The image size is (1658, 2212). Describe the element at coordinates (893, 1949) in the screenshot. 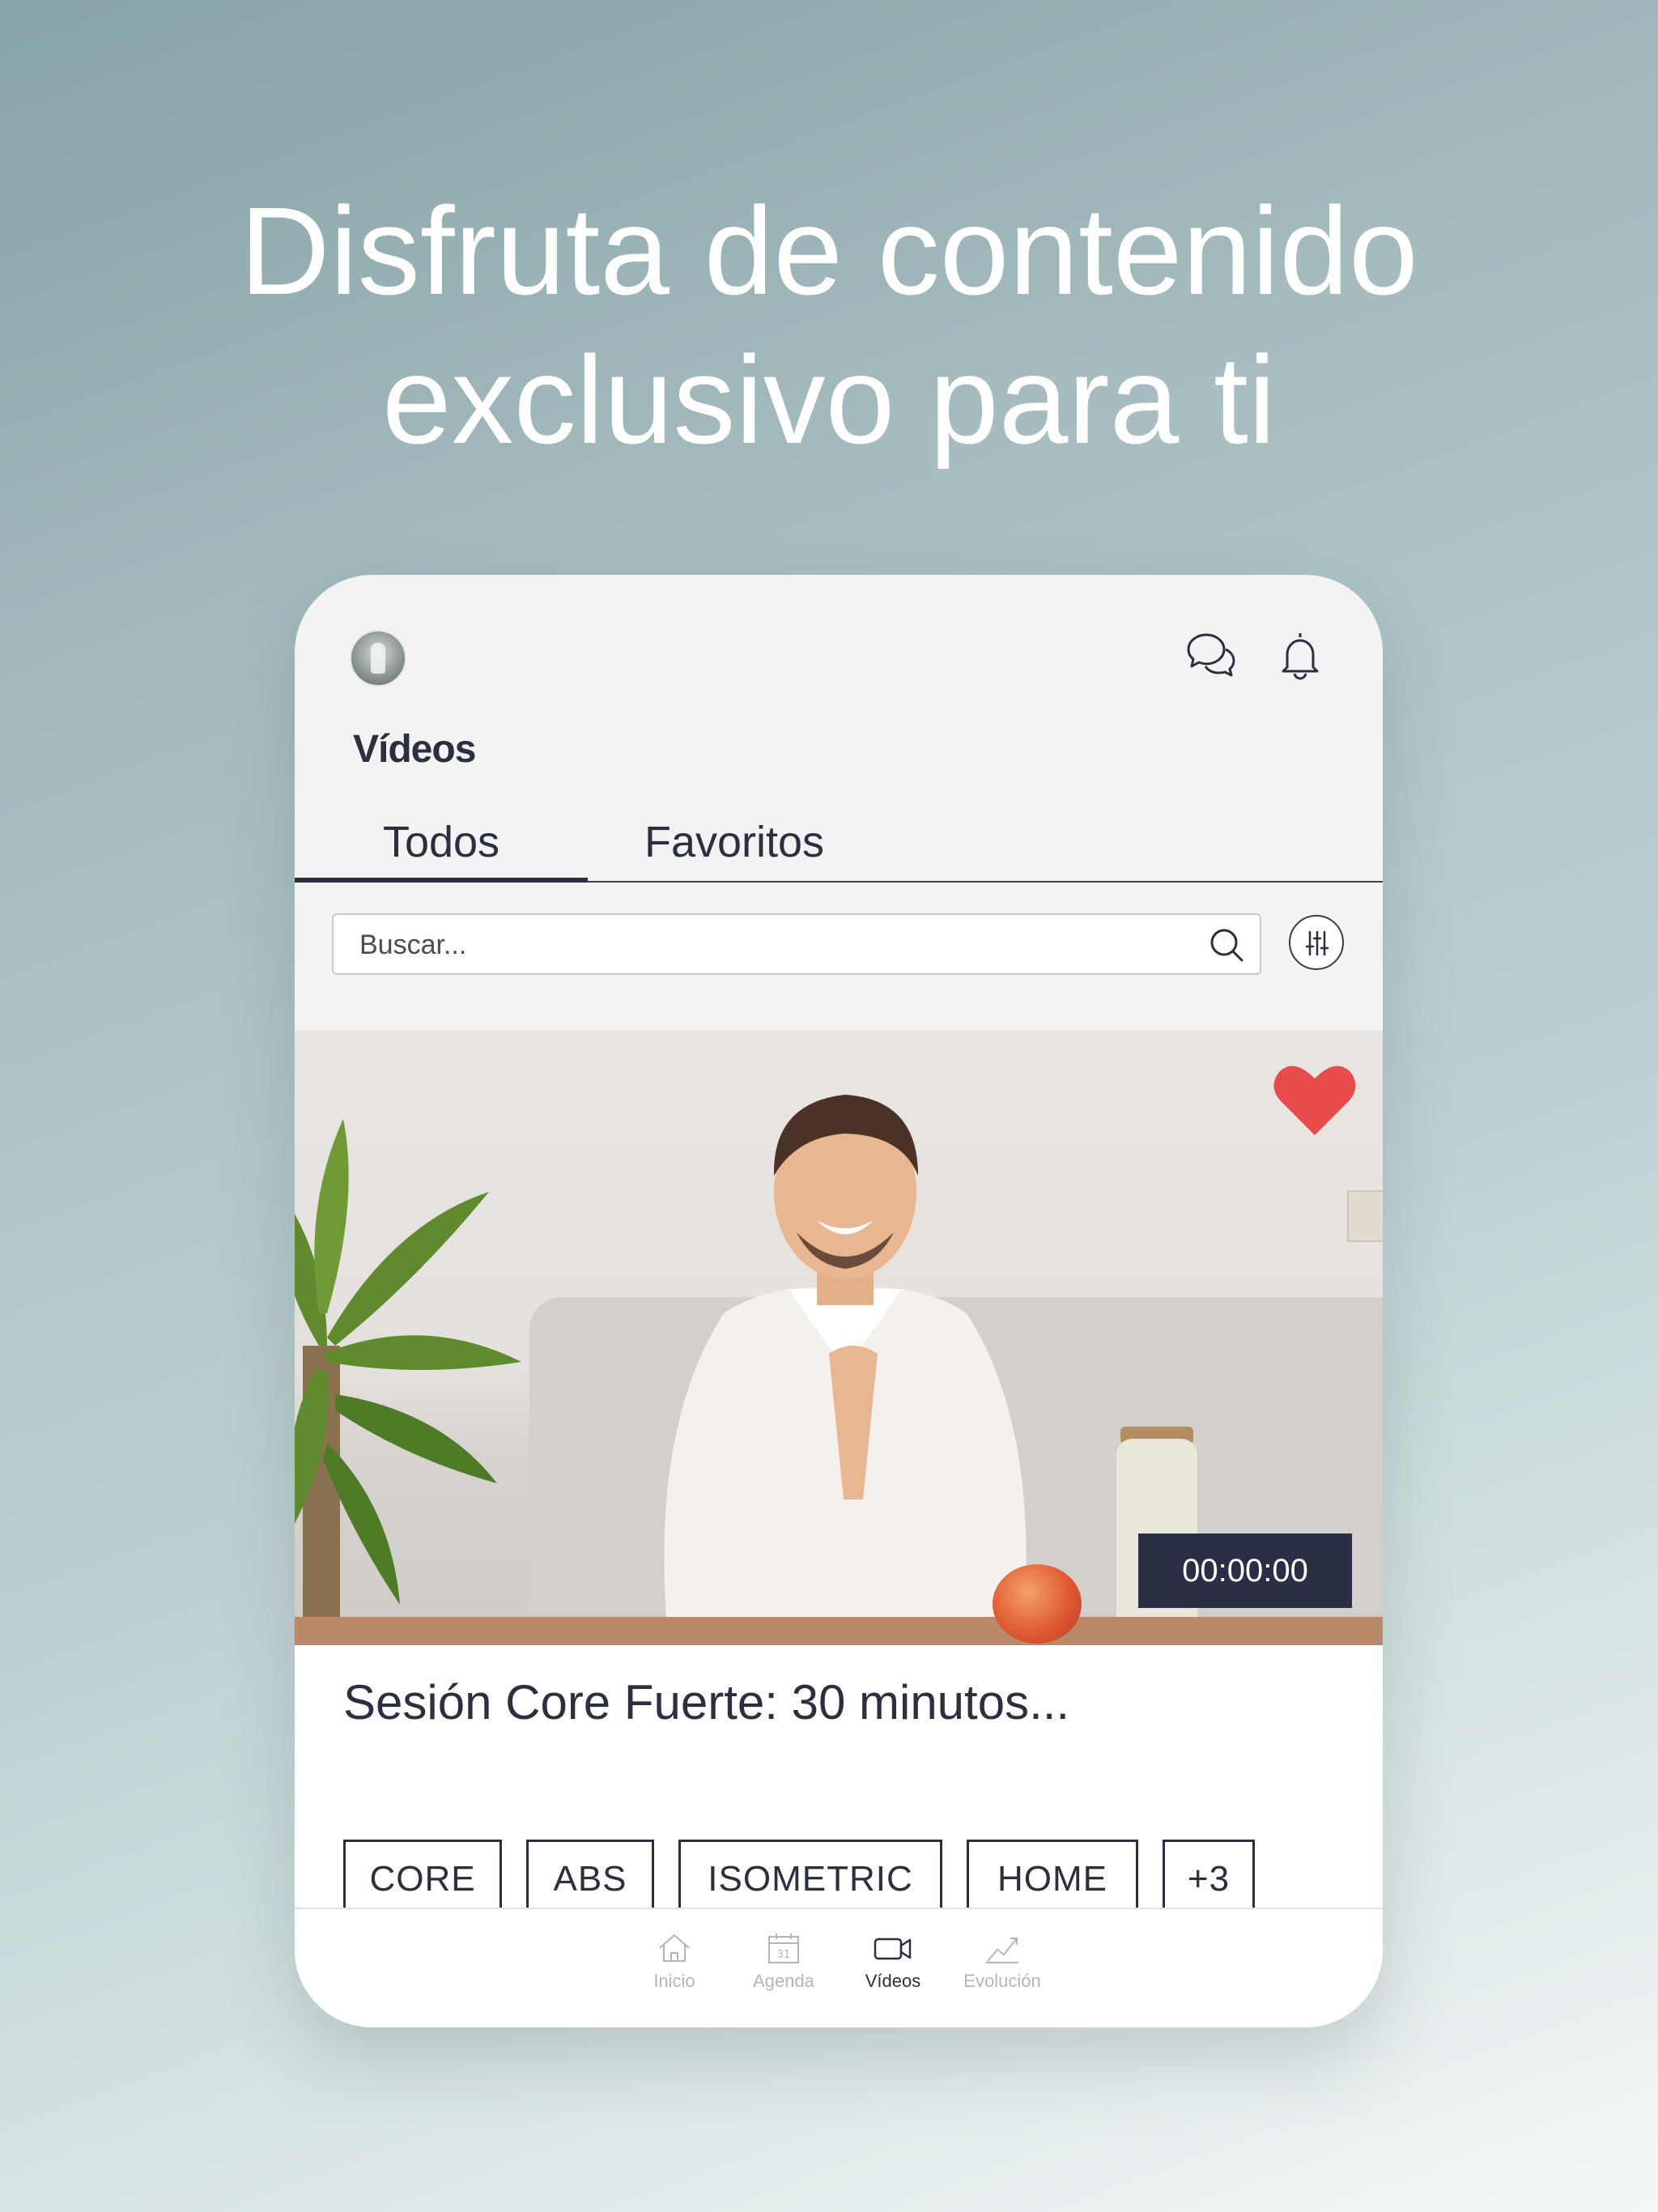

I see `video-camera-icon` at that location.